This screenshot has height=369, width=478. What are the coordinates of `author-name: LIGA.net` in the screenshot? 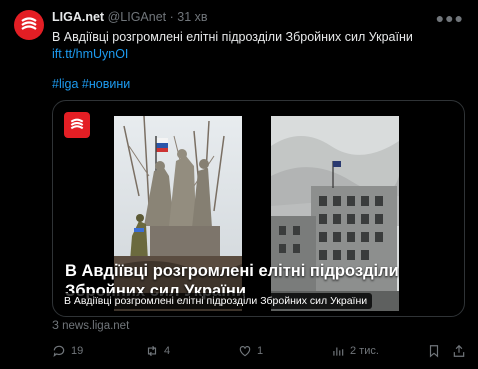 It's located at (78, 17).